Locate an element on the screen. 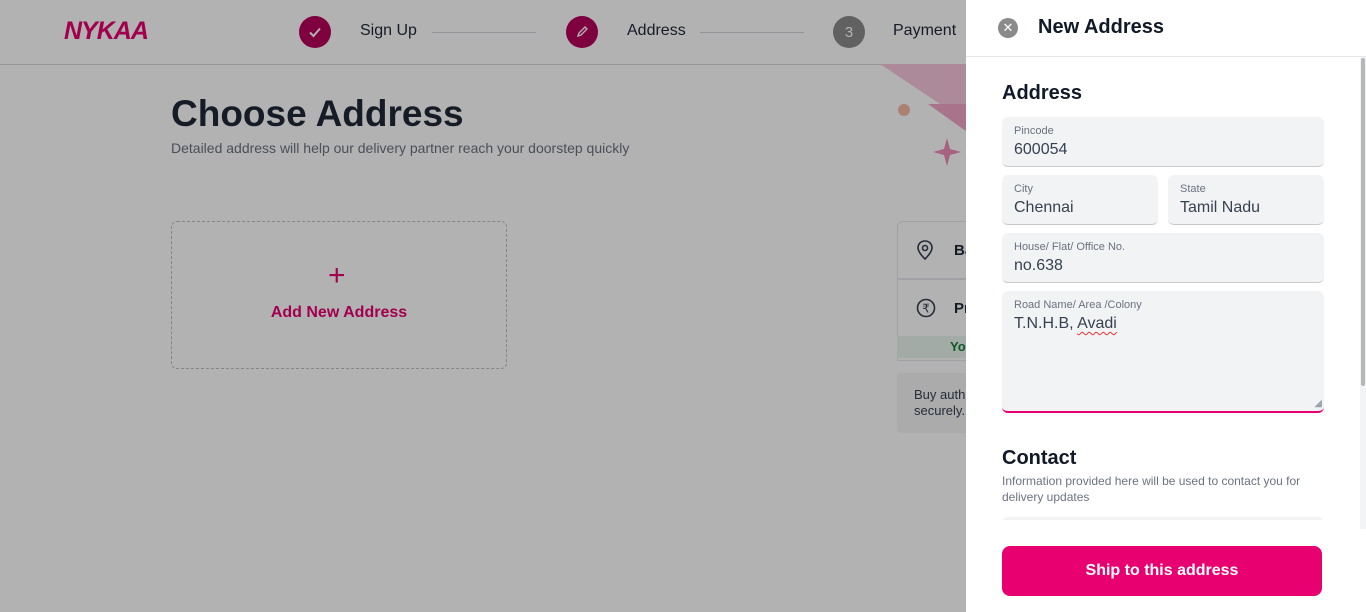 The width and height of the screenshot is (1366, 612). contact-section-title: Contact is located at coordinates (1039, 458).